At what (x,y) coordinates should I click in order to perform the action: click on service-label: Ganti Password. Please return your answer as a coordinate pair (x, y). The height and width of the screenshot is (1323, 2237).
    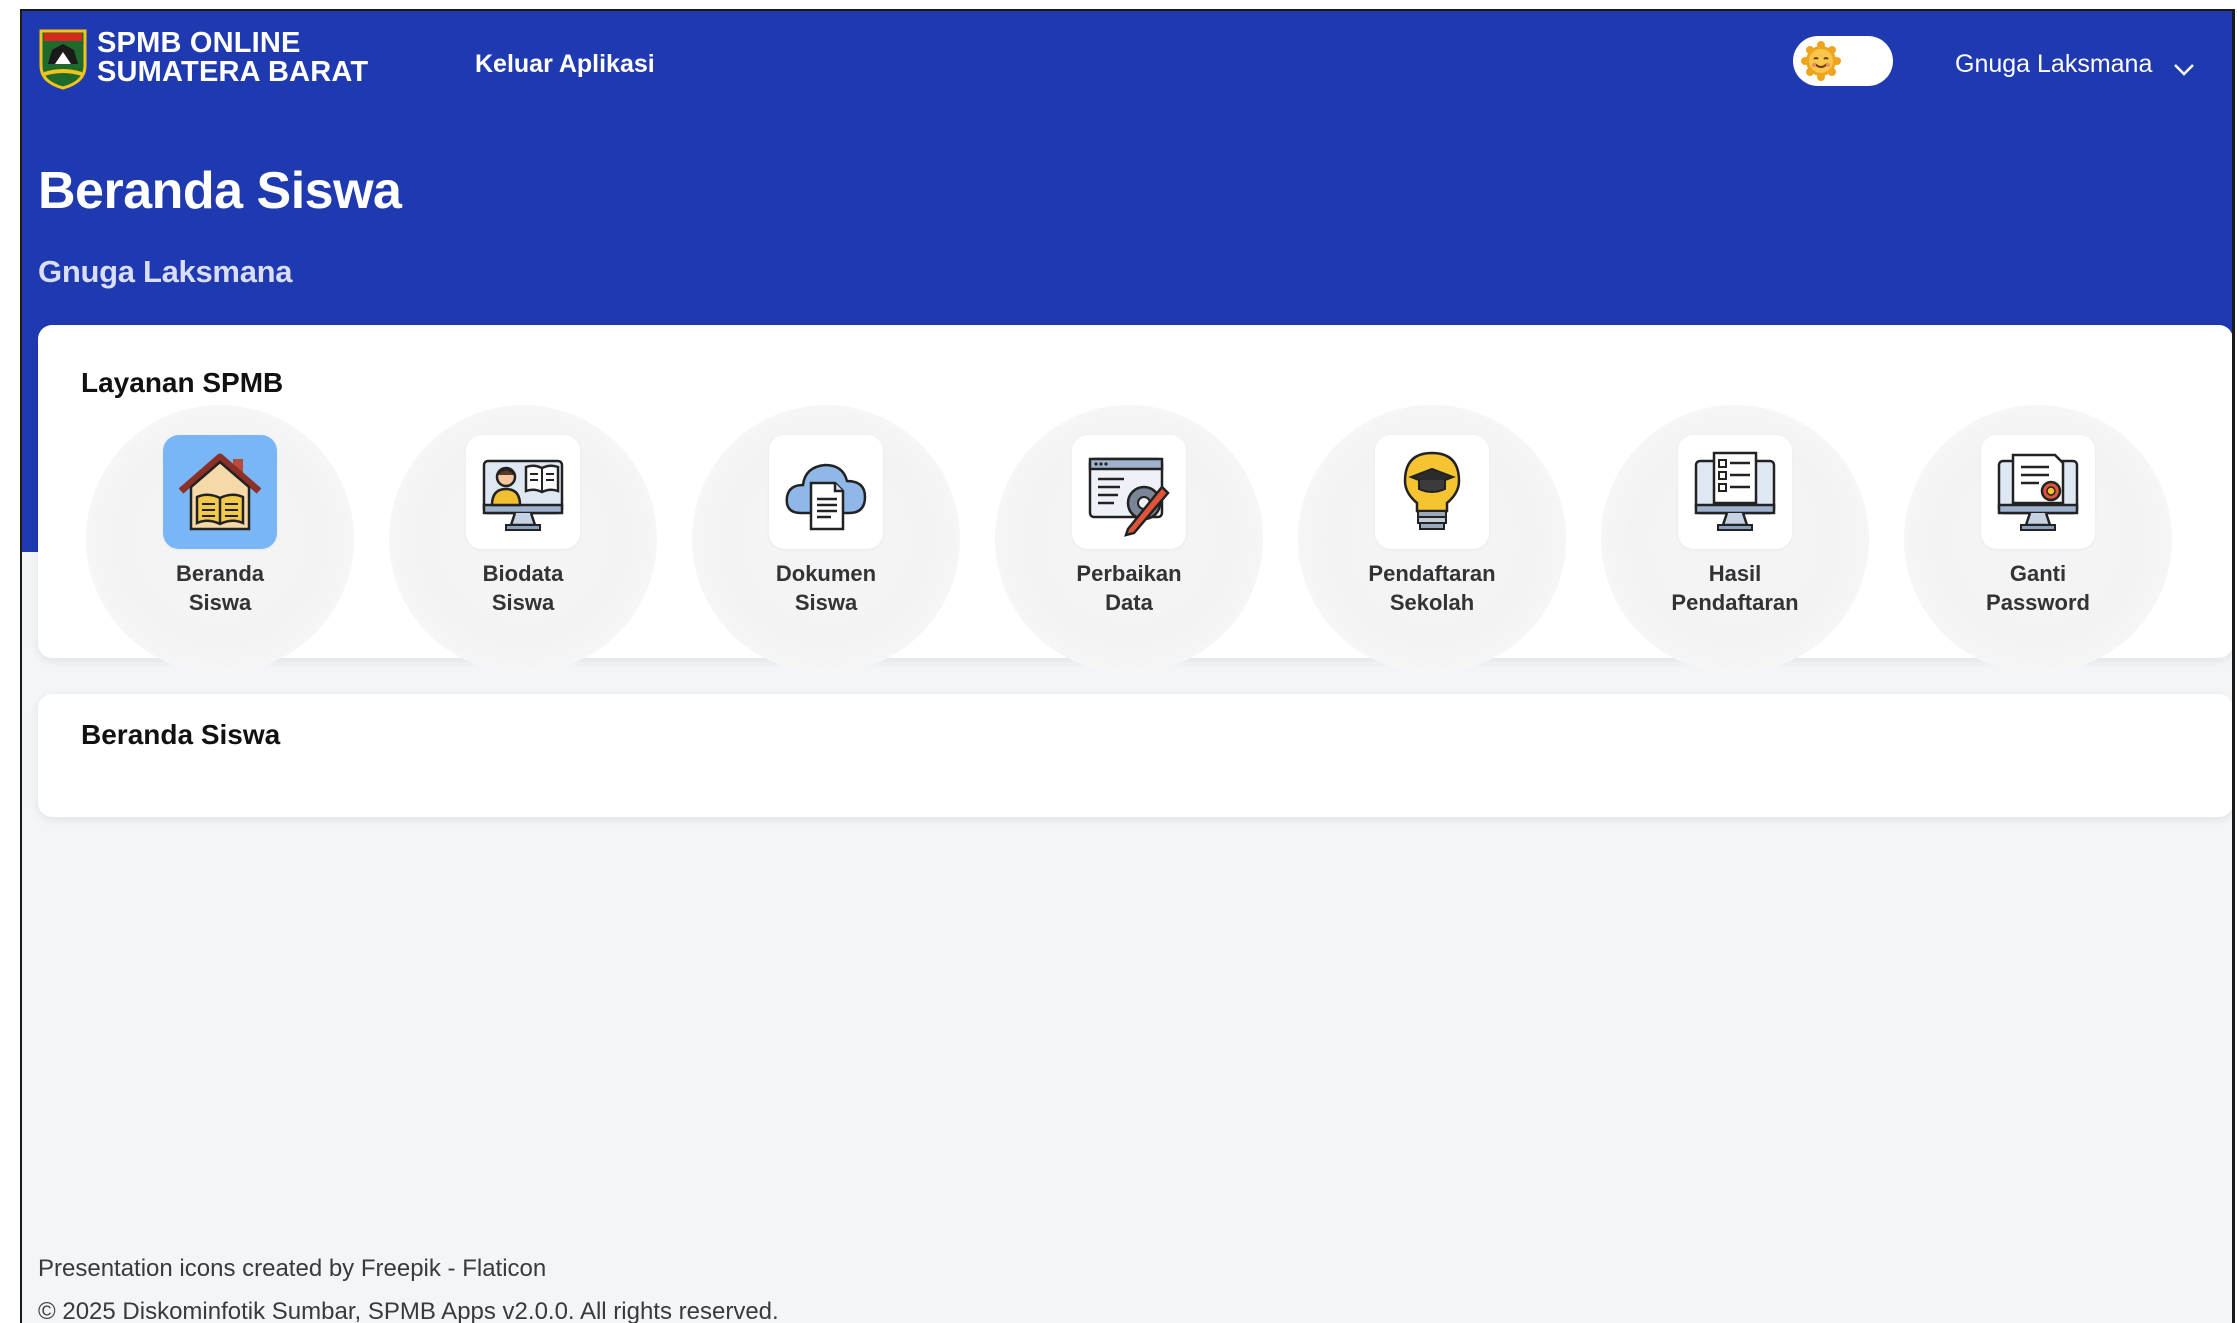
    Looking at the image, I should click on (2038, 588).